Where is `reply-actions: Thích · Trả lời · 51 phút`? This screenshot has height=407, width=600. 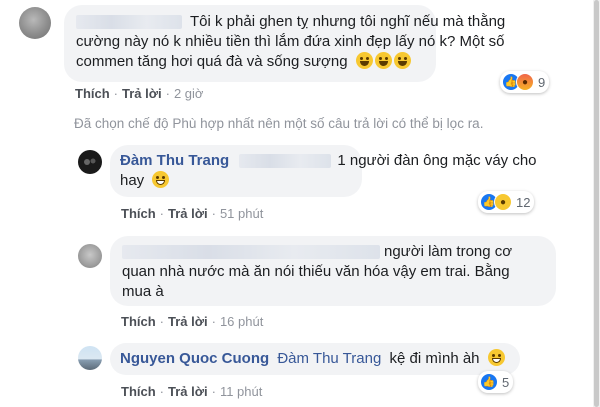
reply-actions: Thích · Trả lời · 51 phút is located at coordinates (192, 213).